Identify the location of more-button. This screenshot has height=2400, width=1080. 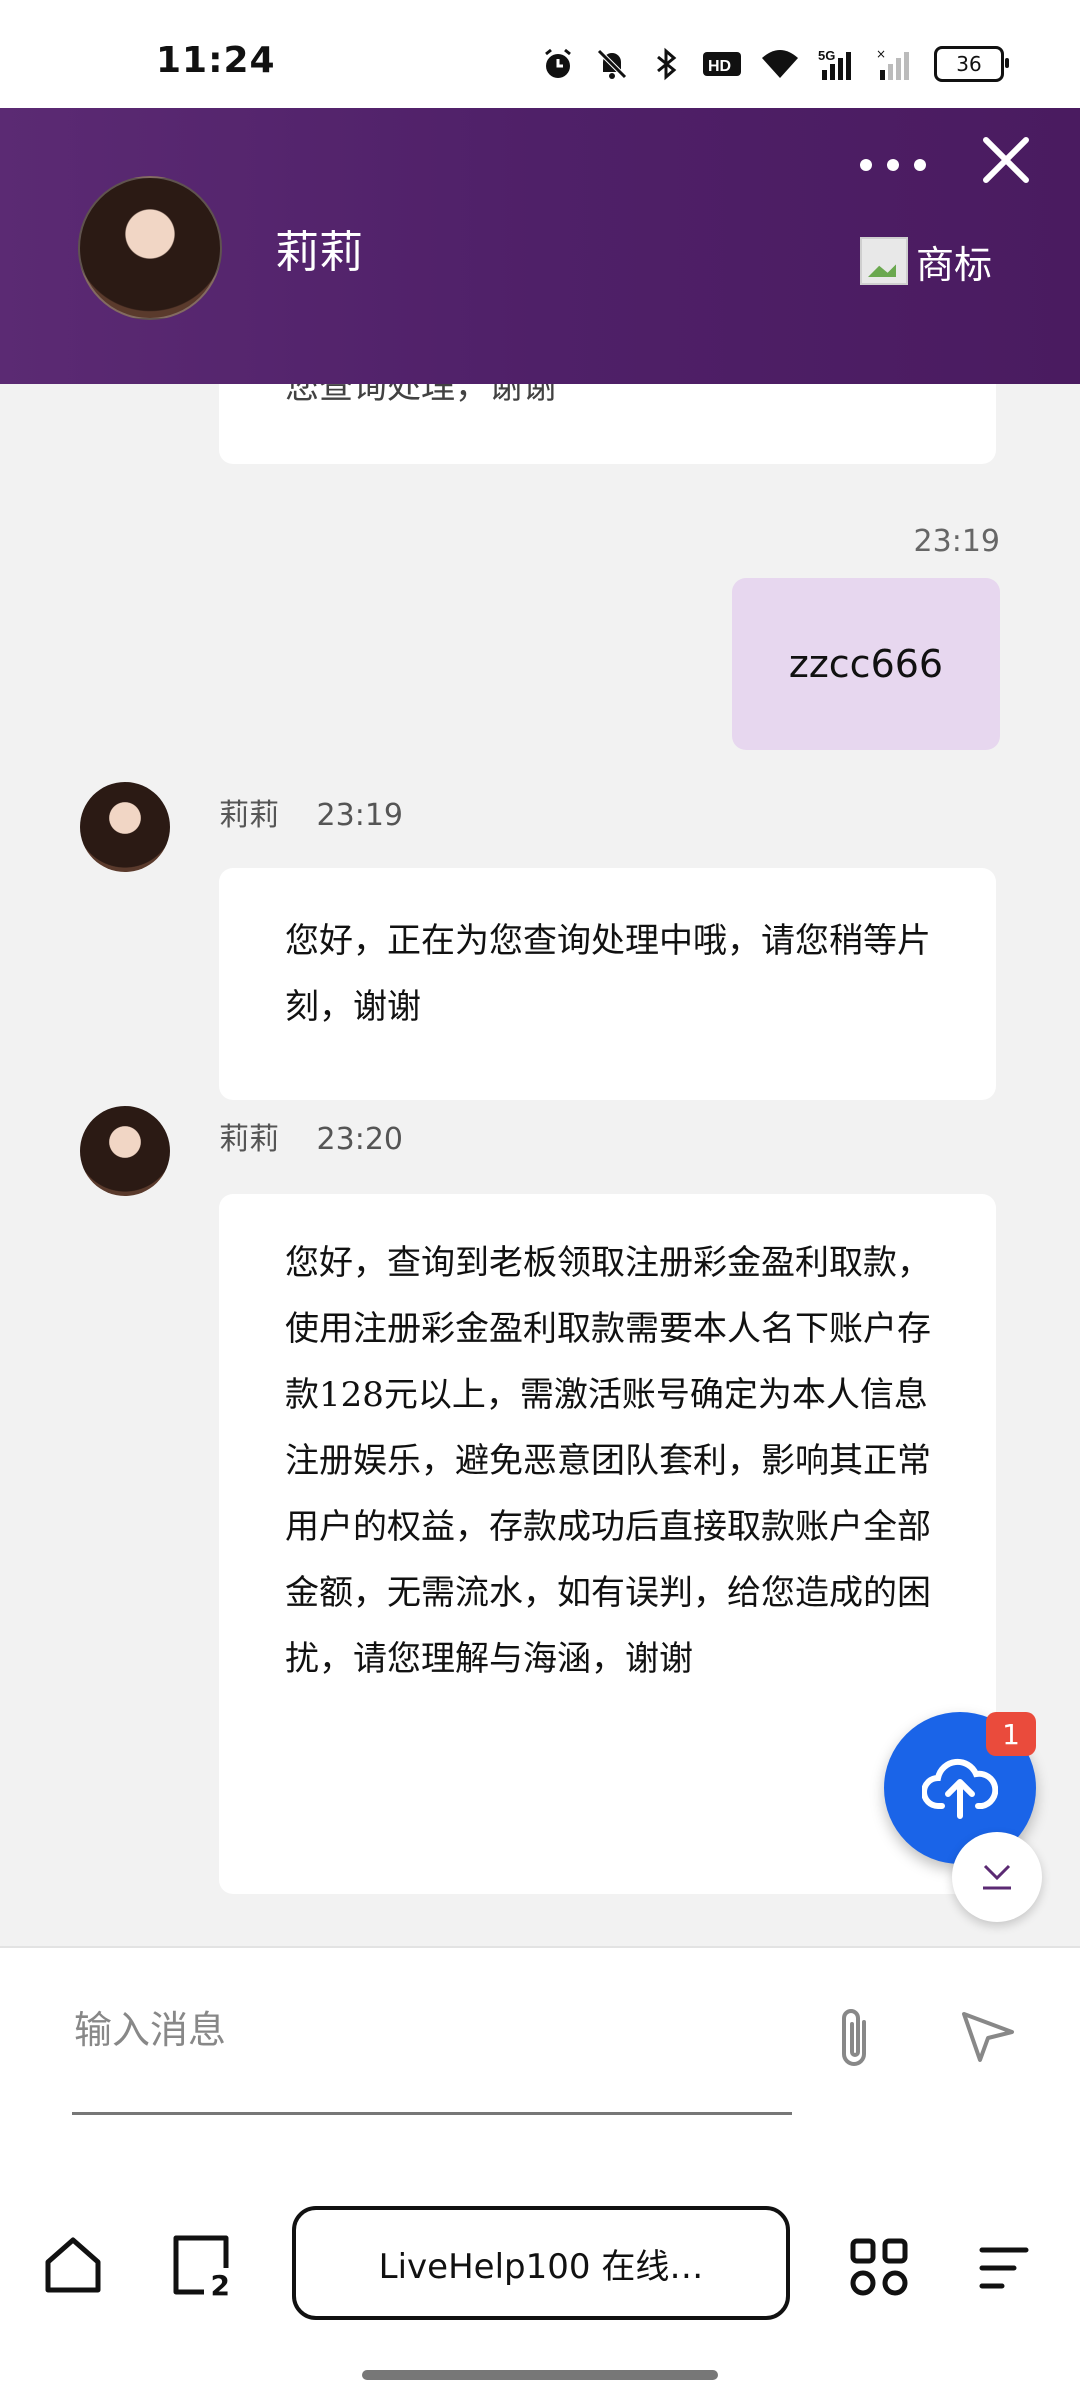
(893, 165).